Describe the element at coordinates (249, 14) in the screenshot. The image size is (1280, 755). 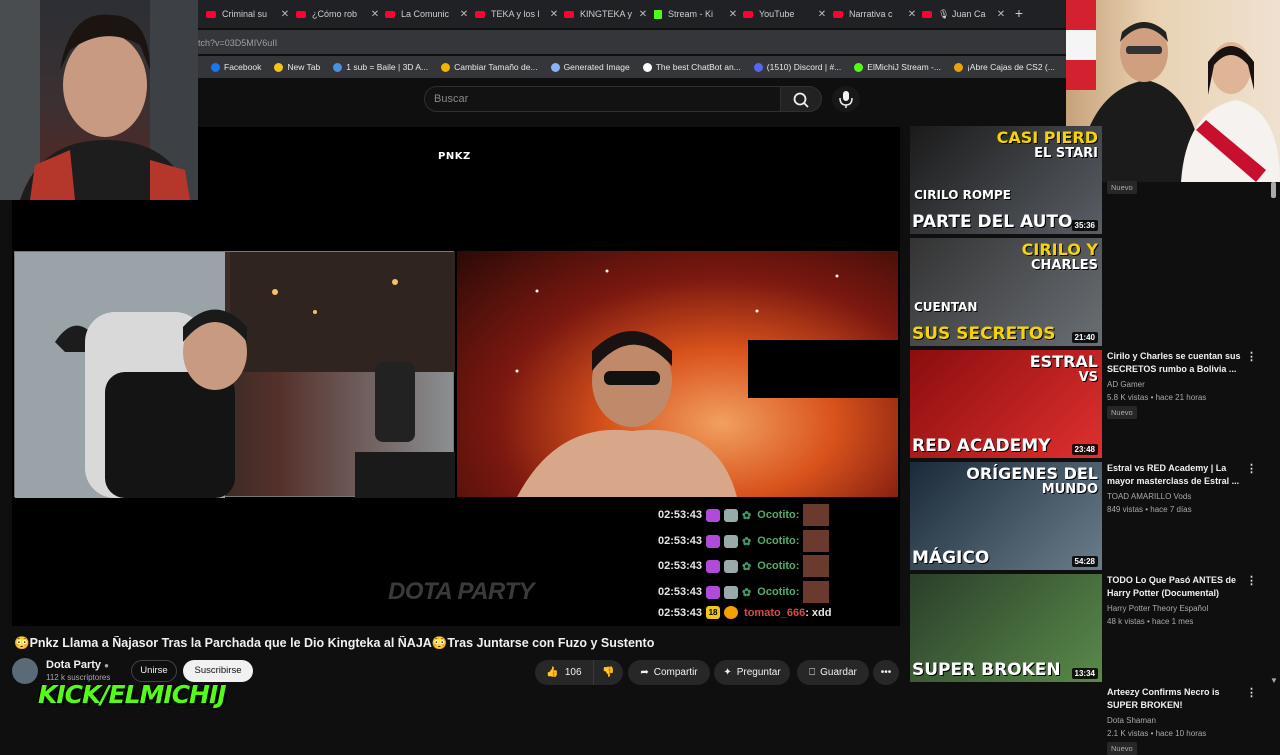
I see `browser-tab: Criminal su ✕` at that location.